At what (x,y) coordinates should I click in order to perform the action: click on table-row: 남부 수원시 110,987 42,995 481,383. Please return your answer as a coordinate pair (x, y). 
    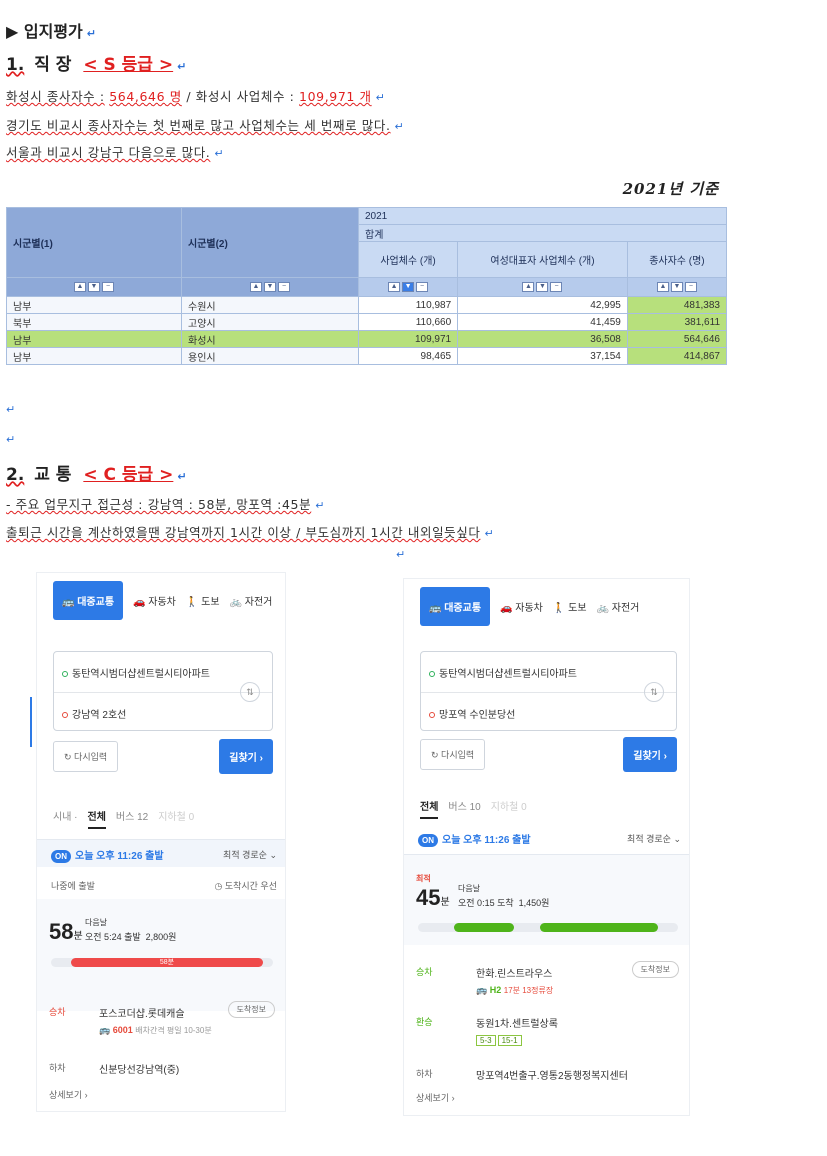
    Looking at the image, I should click on (367, 305).